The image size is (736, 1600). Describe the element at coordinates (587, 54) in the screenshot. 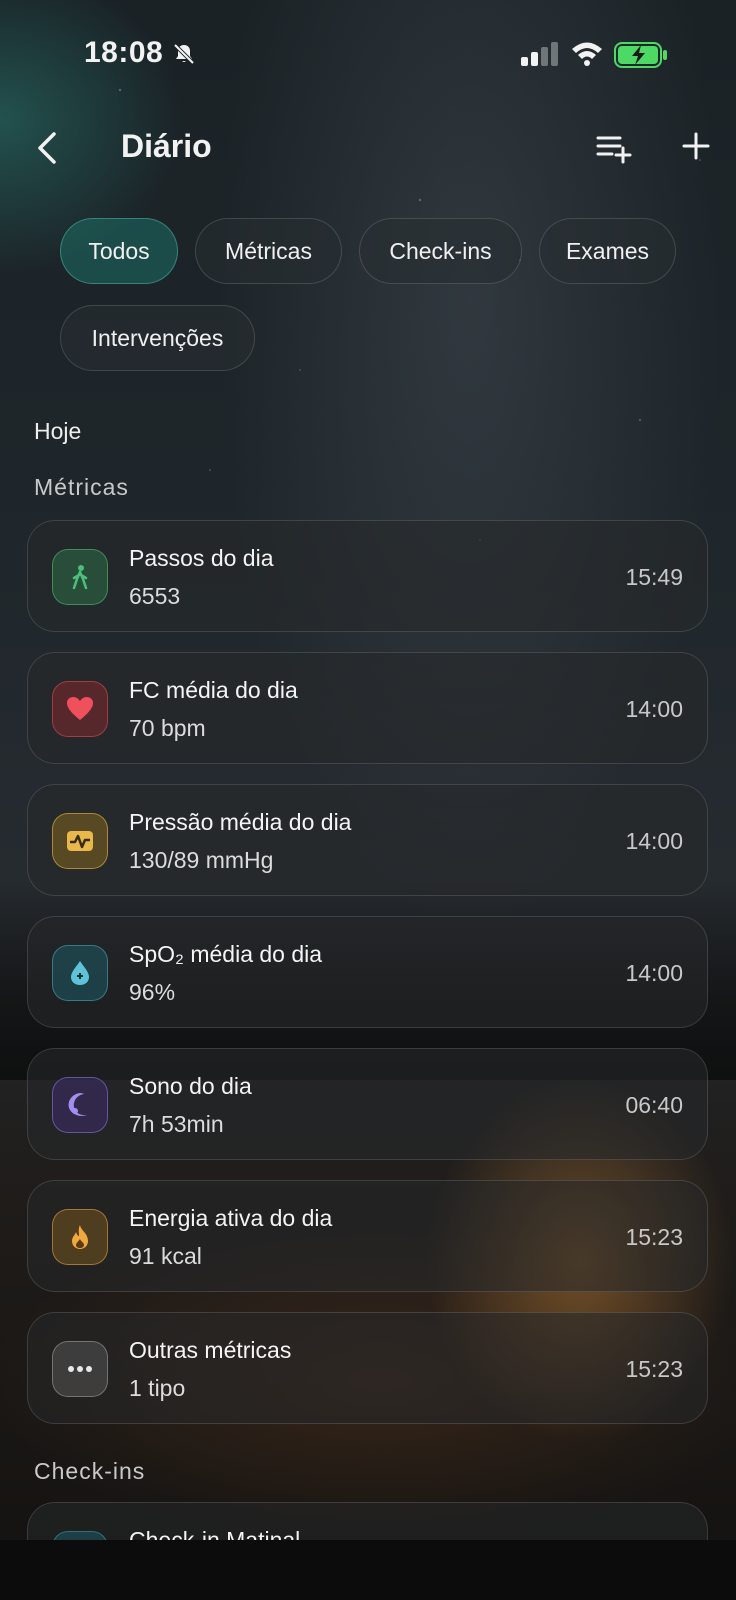

I see `wifi-icon` at that location.